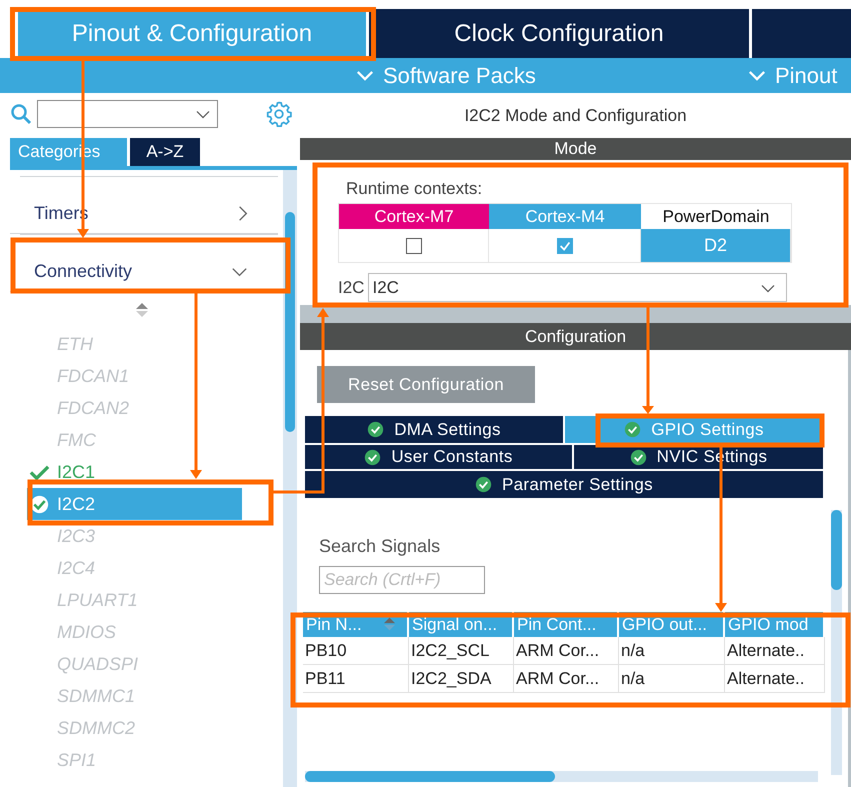 Image resolution: width=851 pixels, height=787 pixels. What do you see at coordinates (134, 344) in the screenshot?
I see `peripheral-item: ETH` at bounding box center [134, 344].